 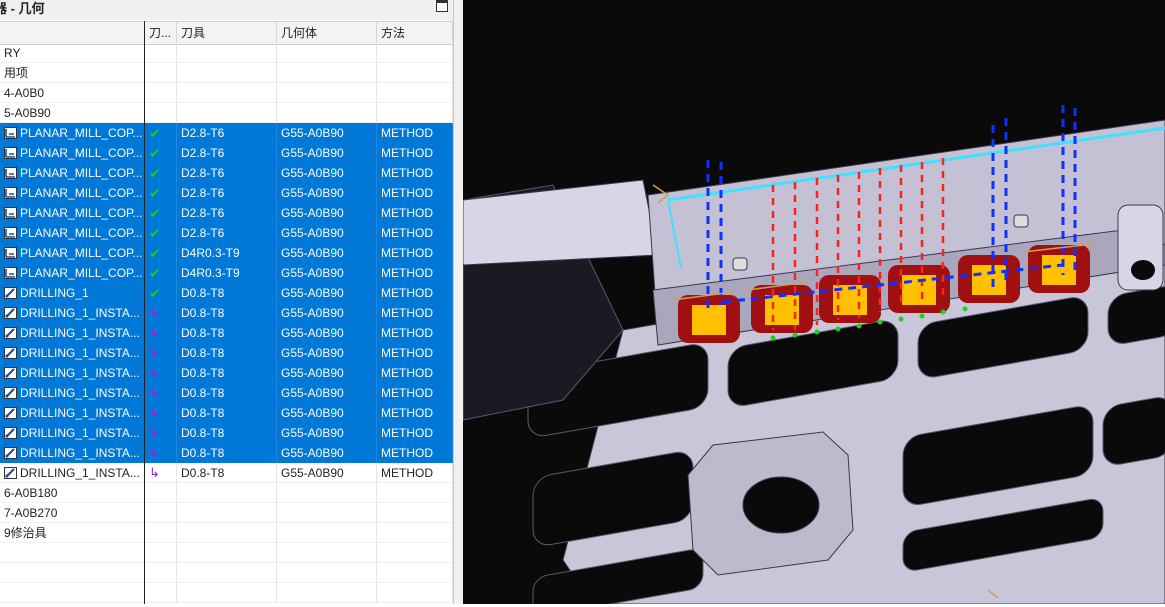 I want to click on operation-name-cell, so click(x=72, y=573).